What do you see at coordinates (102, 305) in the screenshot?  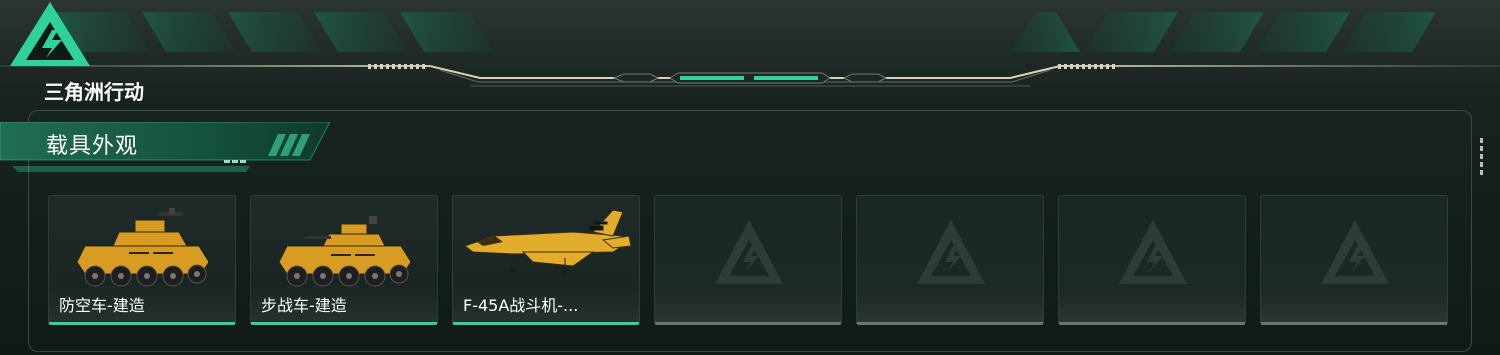 I see `skin-card-label: 防空车-建造` at bounding box center [102, 305].